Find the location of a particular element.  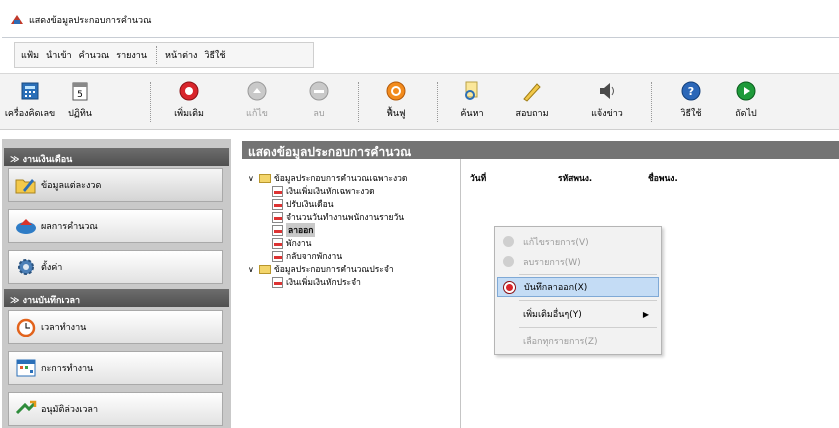

menu-select-all: เลือกทุกรายการ(Z) is located at coordinates (578, 341).